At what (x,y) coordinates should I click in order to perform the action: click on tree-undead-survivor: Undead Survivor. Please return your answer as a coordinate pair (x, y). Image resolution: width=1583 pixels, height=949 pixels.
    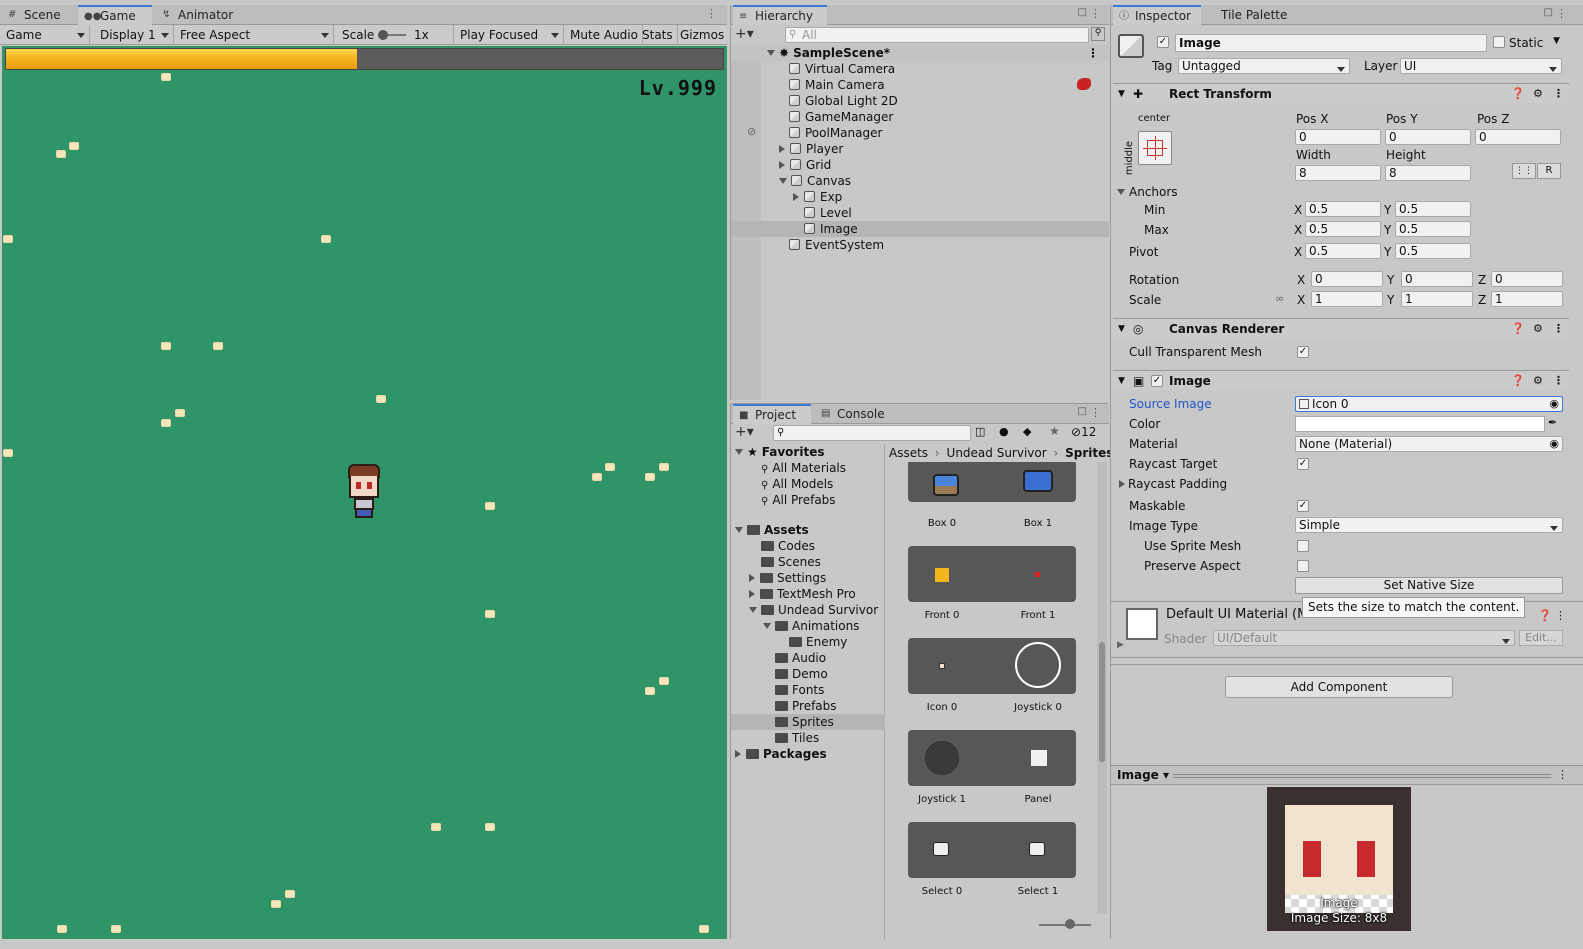
    Looking at the image, I should click on (804, 610).